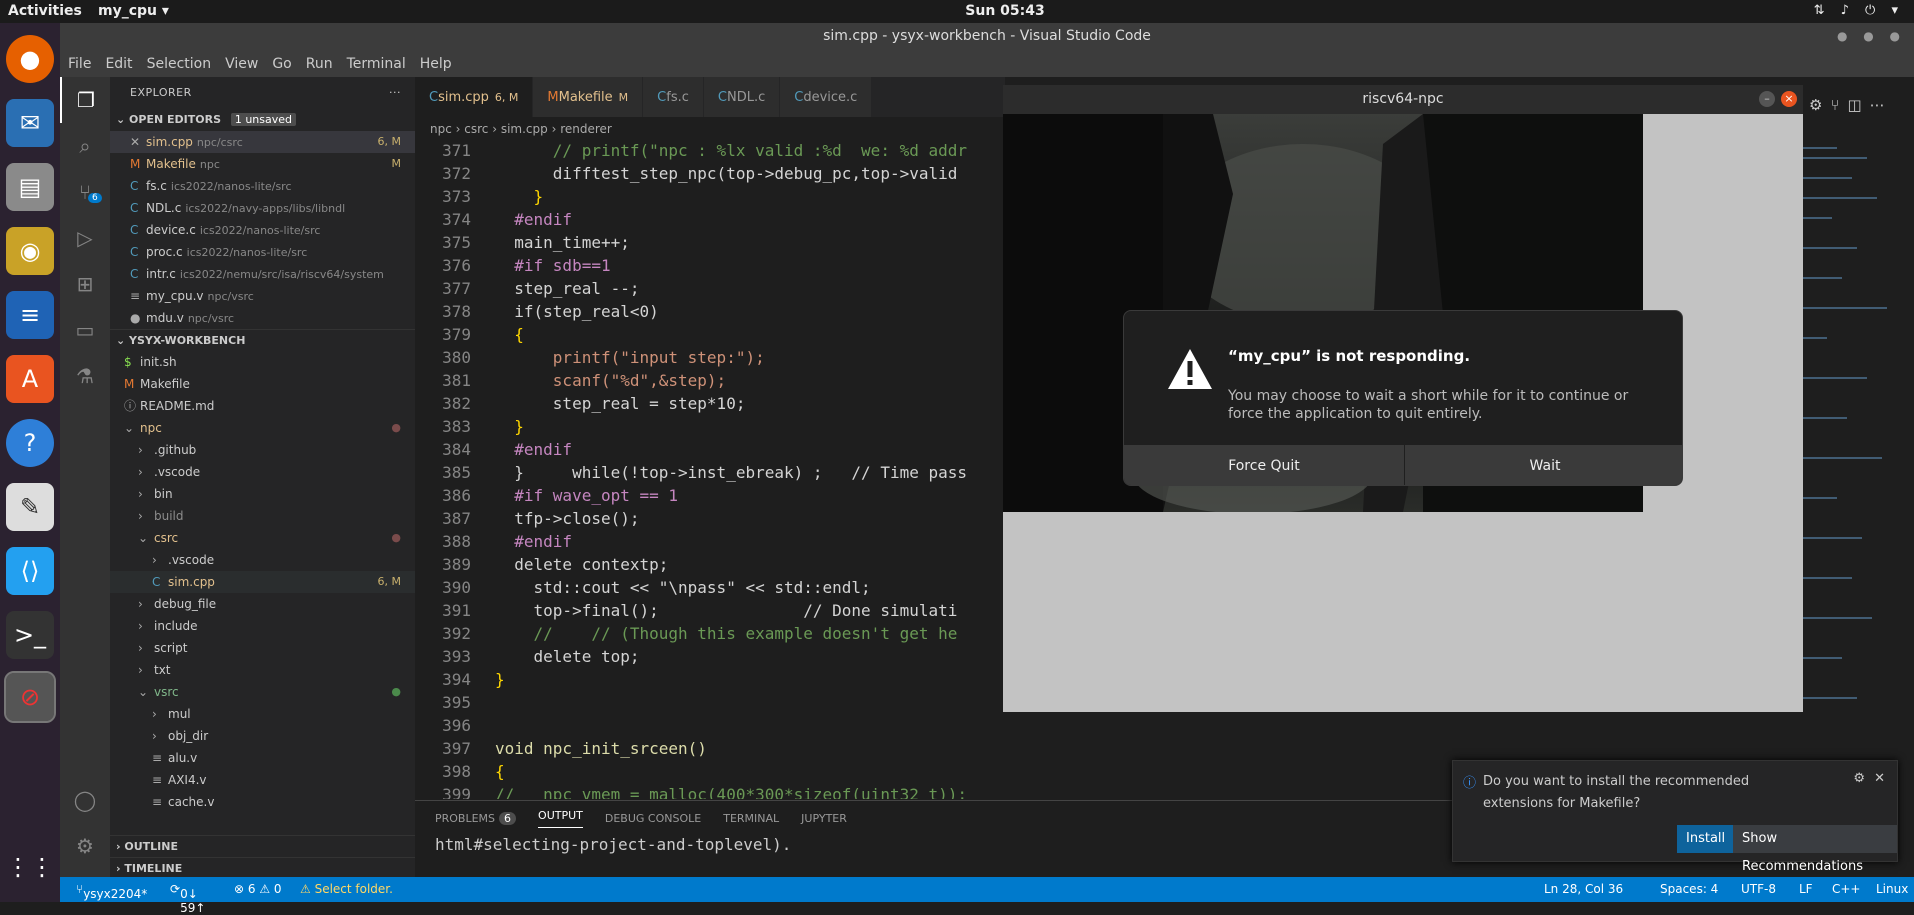 The image size is (1914, 915). I want to click on manage-gear-icon: ⚙, so click(85, 846).